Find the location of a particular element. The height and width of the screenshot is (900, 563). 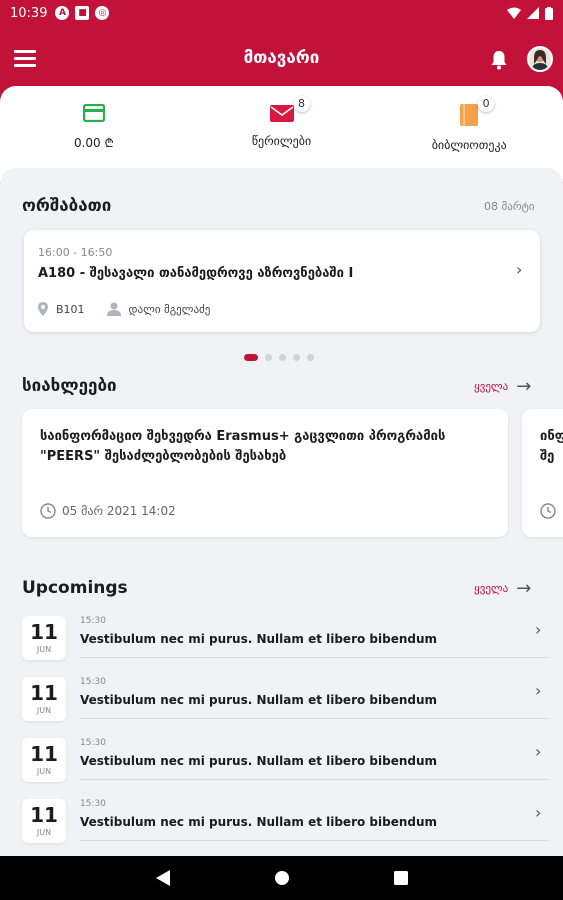

news-section-title: სიახლეები is located at coordinates (69, 386).